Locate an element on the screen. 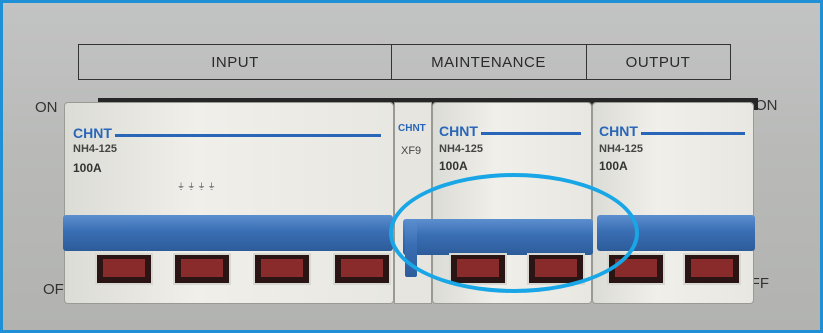 Image resolution: width=823 pixels, height=333 pixels. on-label-left: ON is located at coordinates (46, 107).